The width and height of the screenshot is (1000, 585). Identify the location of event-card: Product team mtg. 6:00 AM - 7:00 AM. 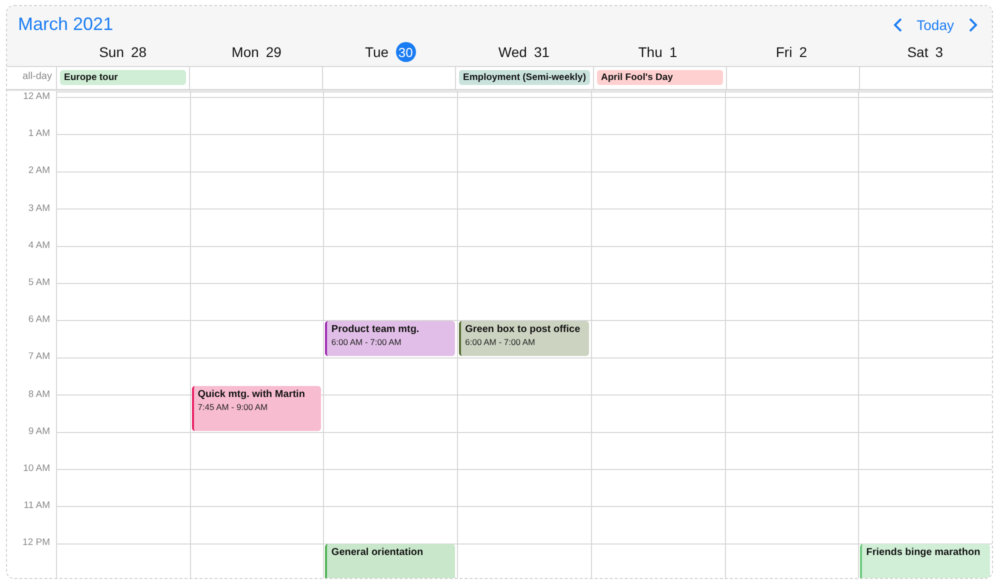
(390, 338).